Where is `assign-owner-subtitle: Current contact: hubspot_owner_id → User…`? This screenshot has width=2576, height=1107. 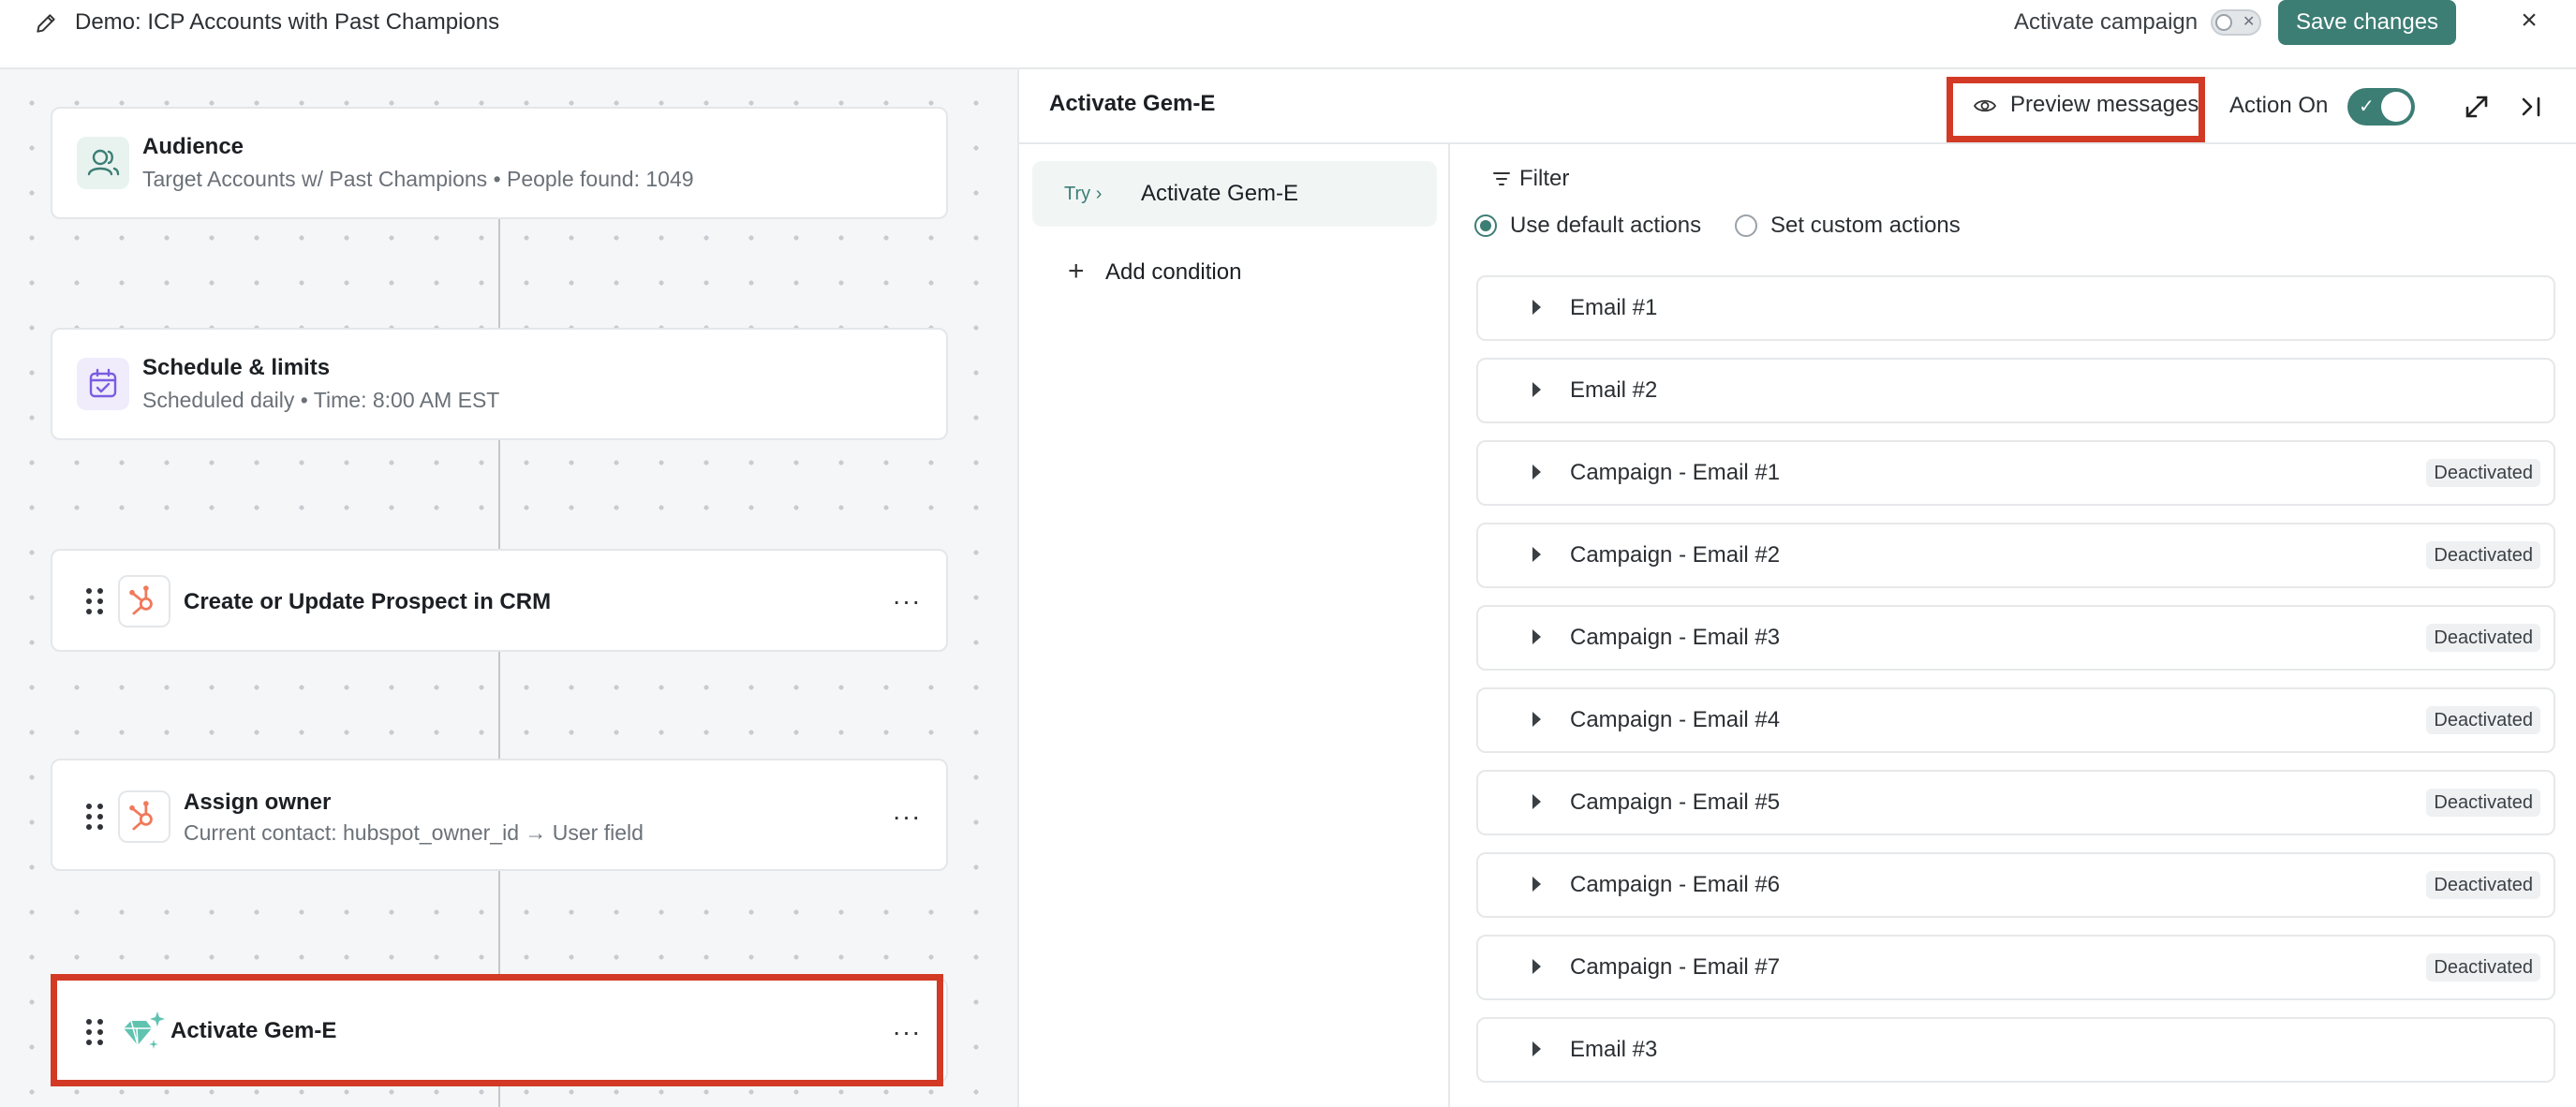 assign-owner-subtitle: Current contact: hubspot_owner_id → User… is located at coordinates (414, 832).